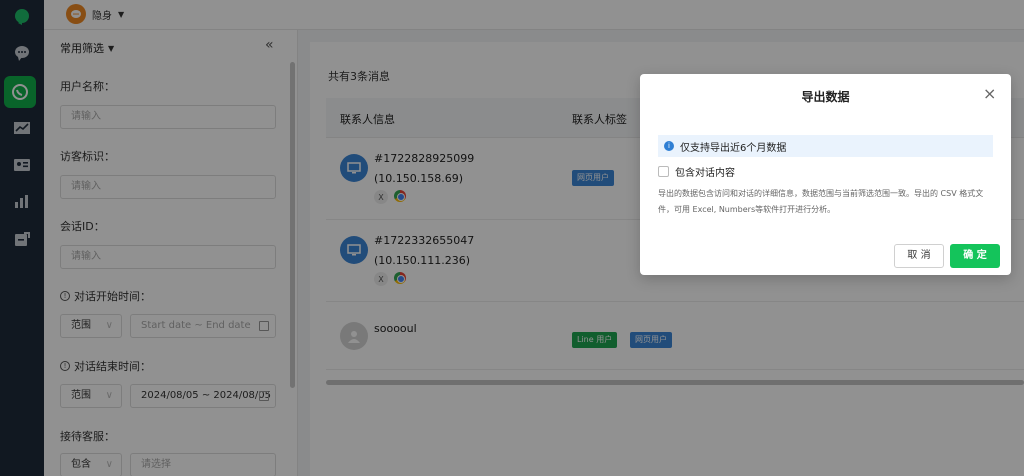 The height and width of the screenshot is (476, 1024). What do you see at coordinates (669, 146) in the screenshot?
I see `info-icon: i` at bounding box center [669, 146].